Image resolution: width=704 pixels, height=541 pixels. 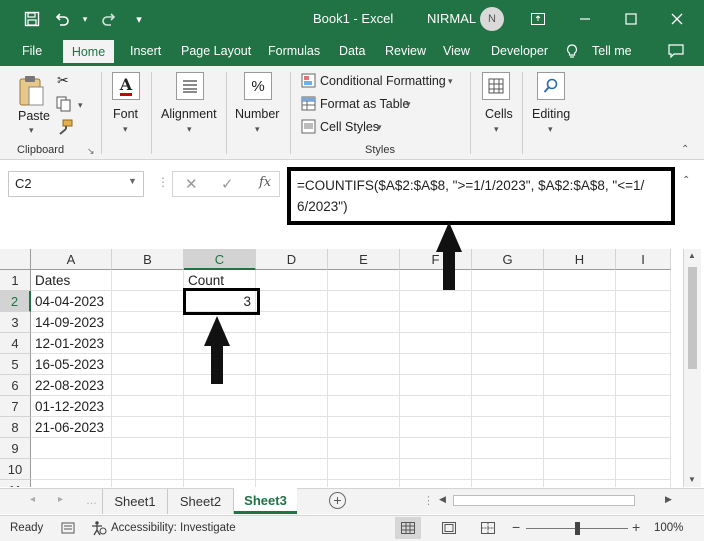 What do you see at coordinates (71, 406) in the screenshot?
I see `cell-a7: 01-12-2023` at bounding box center [71, 406].